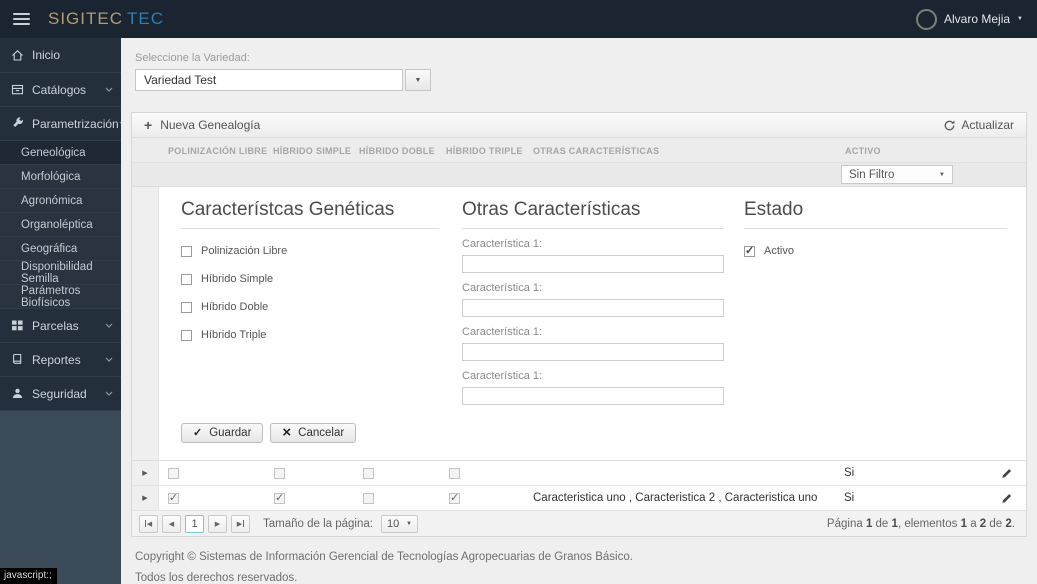  Describe the element at coordinates (186, 307) in the screenshot. I see `hibrido-doble-checkbox` at that location.